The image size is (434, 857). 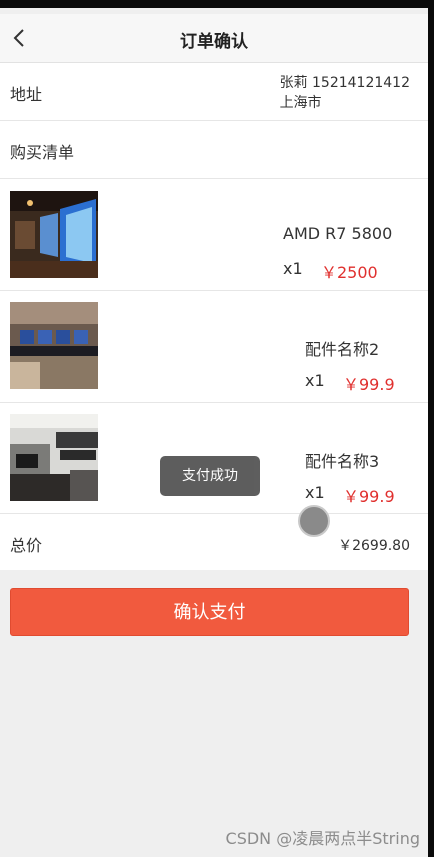 What do you see at coordinates (217, 4) in the screenshot?
I see `window-top-border` at bounding box center [217, 4].